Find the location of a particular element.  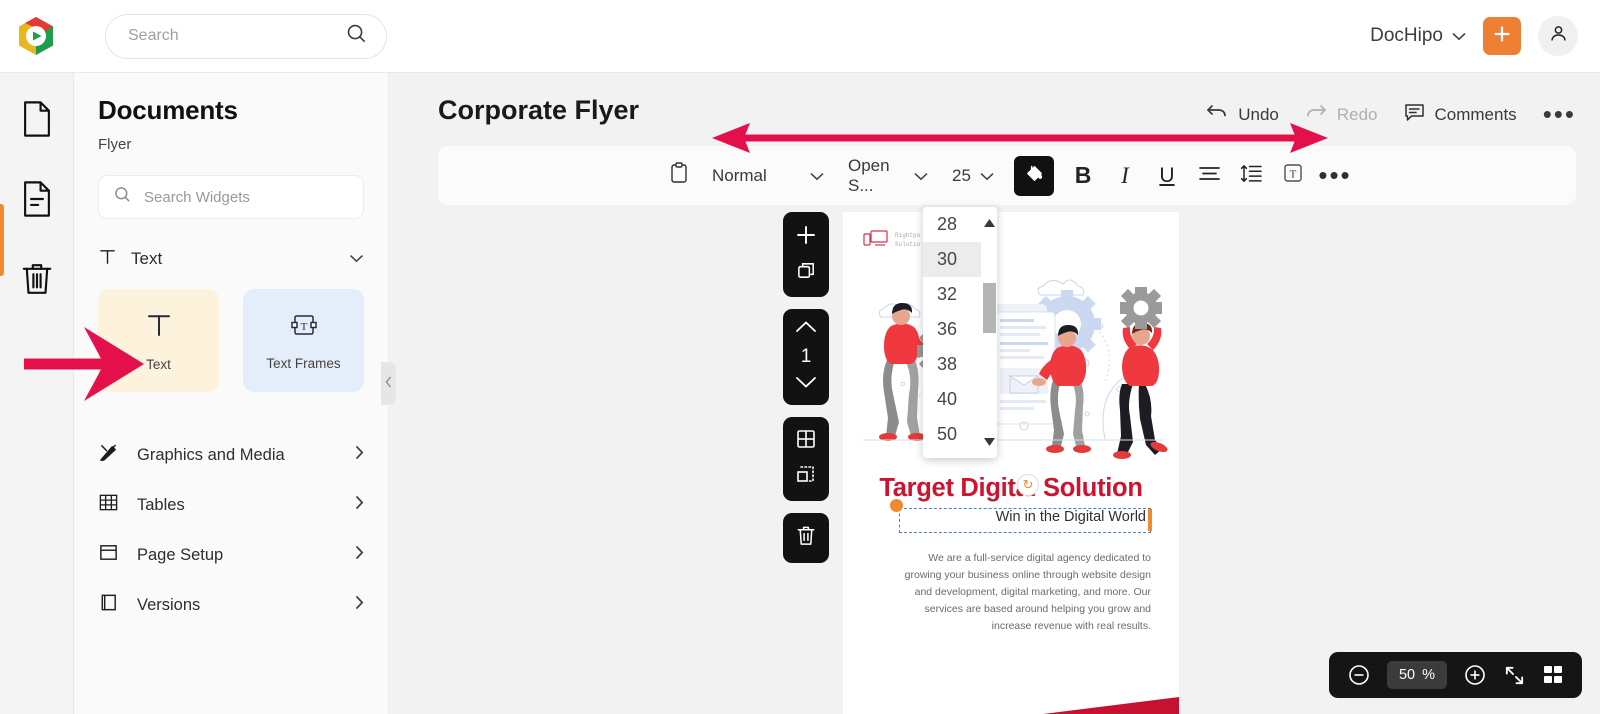

font-size-option: 32 is located at coordinates (952, 294).